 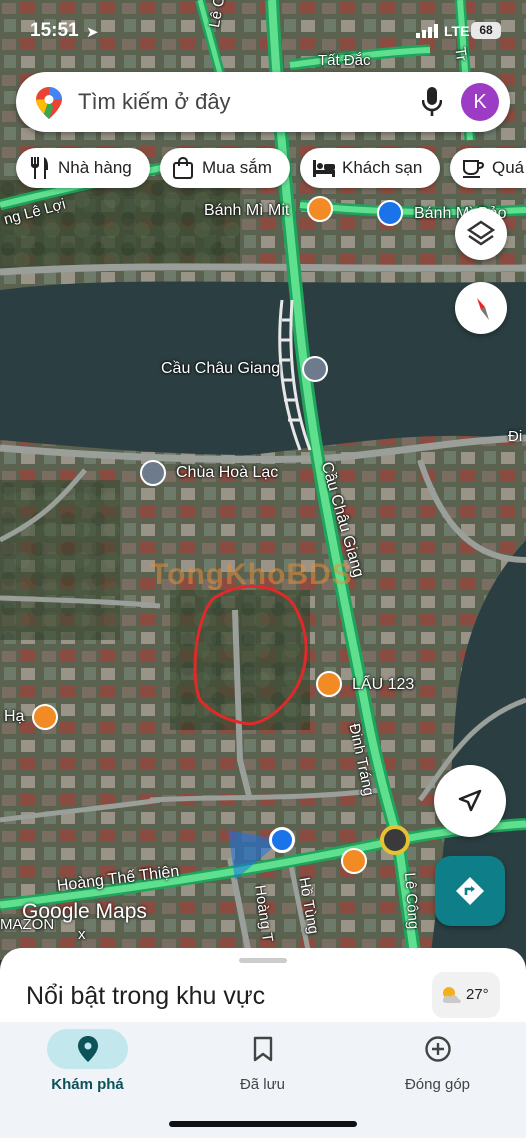 I want to click on signal-icon, so click(x=427, y=31).